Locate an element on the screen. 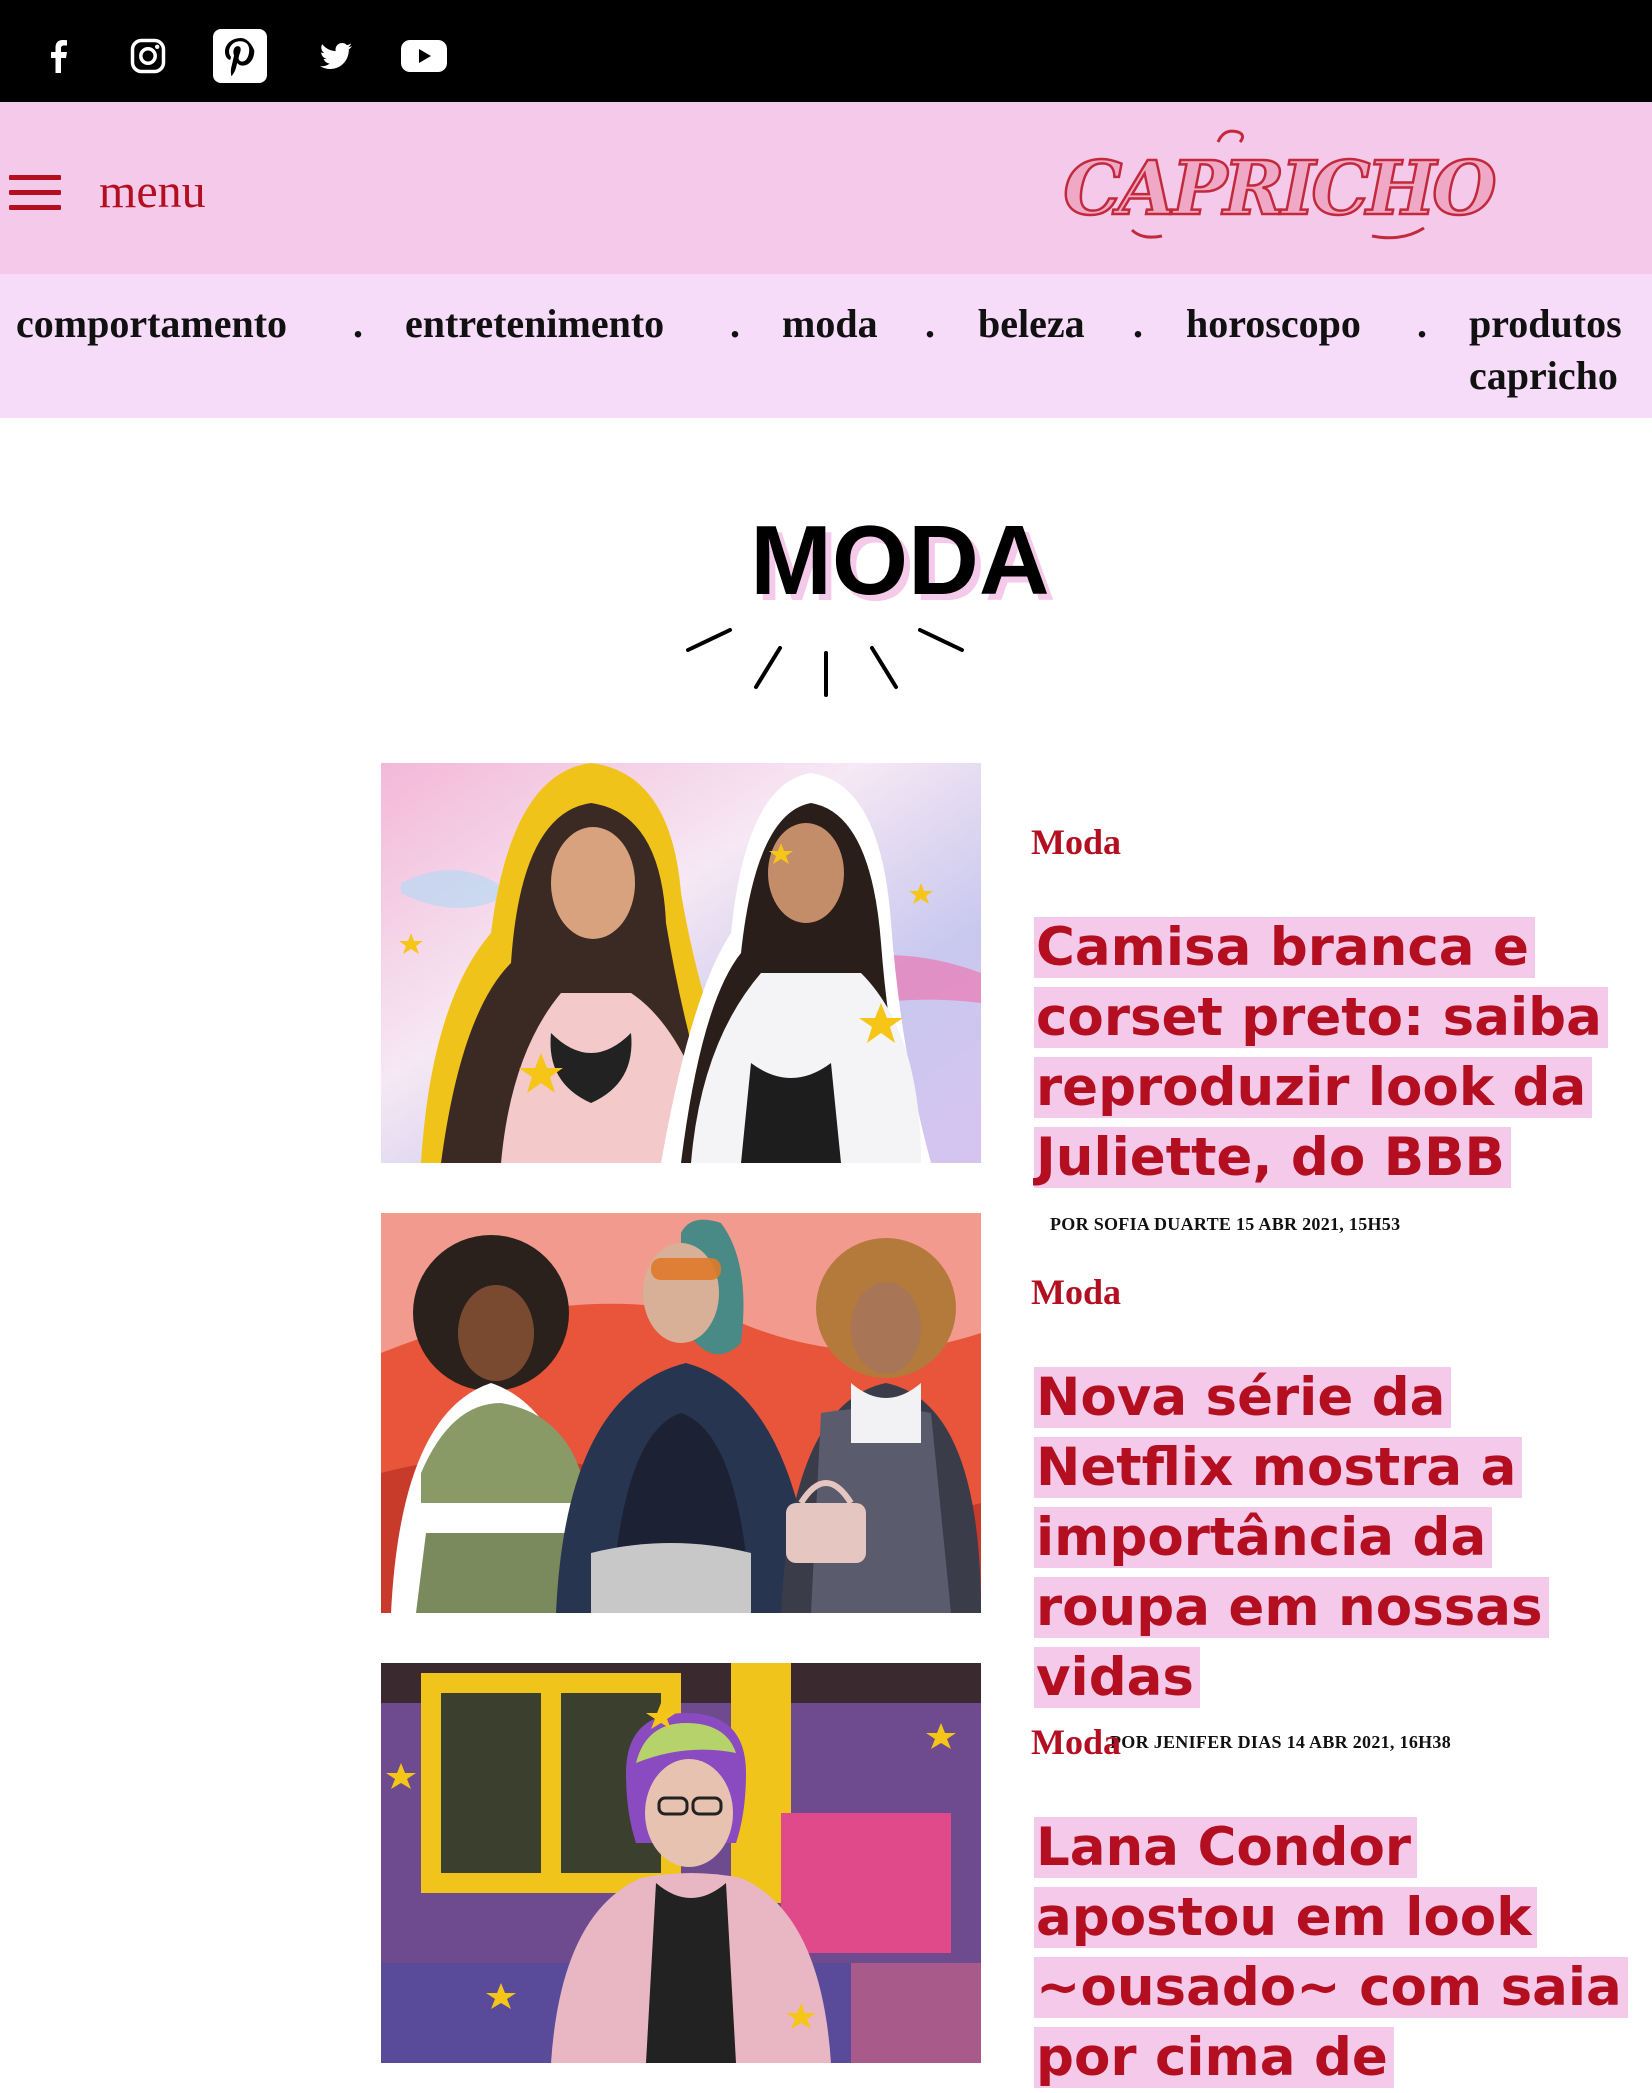  twitter-icon is located at coordinates (336, 56).